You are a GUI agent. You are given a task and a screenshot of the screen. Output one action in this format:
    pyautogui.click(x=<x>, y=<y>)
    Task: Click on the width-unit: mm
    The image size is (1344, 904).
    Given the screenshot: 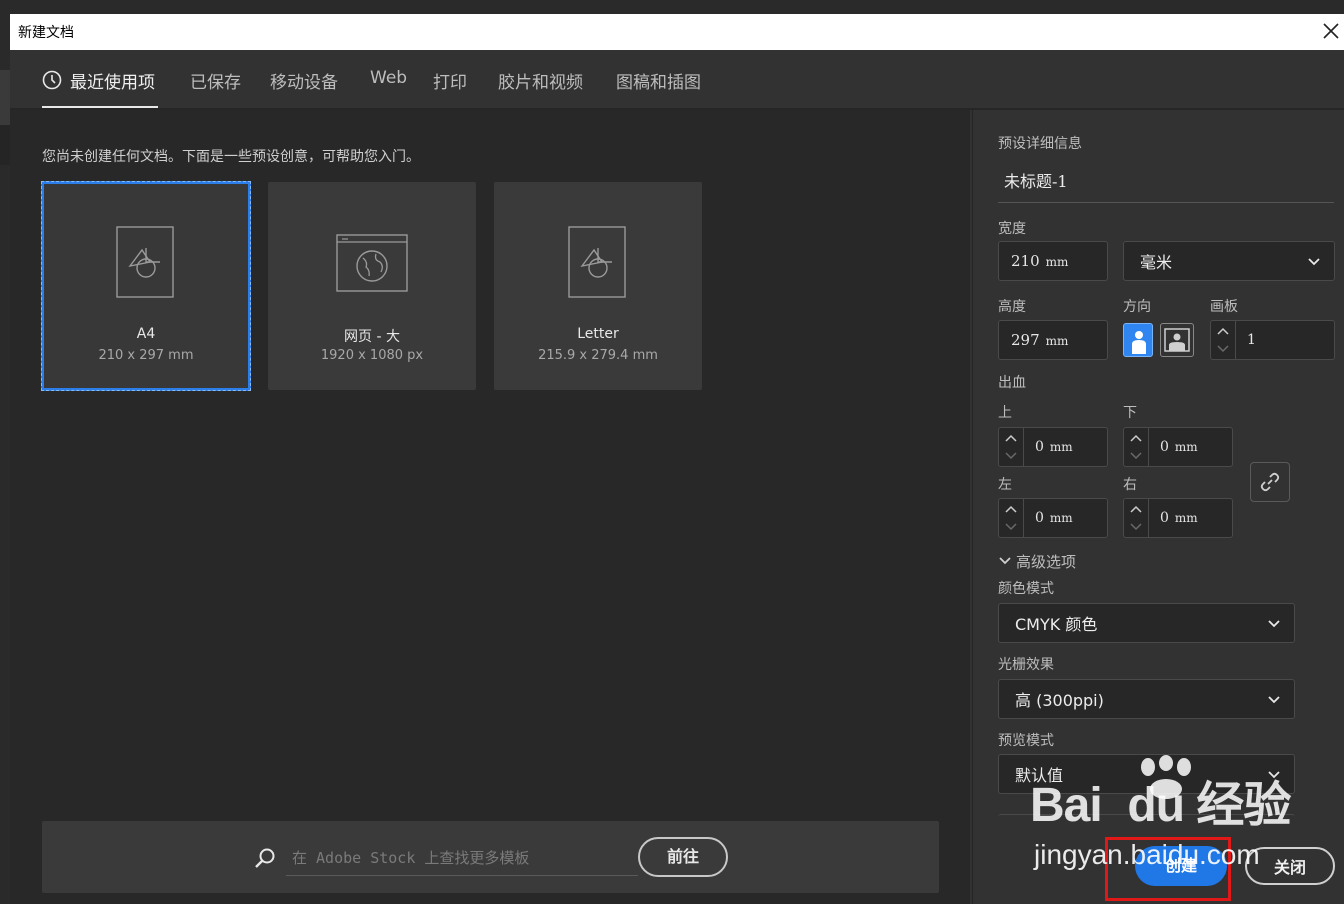 What is the action you would take?
    pyautogui.click(x=1057, y=262)
    